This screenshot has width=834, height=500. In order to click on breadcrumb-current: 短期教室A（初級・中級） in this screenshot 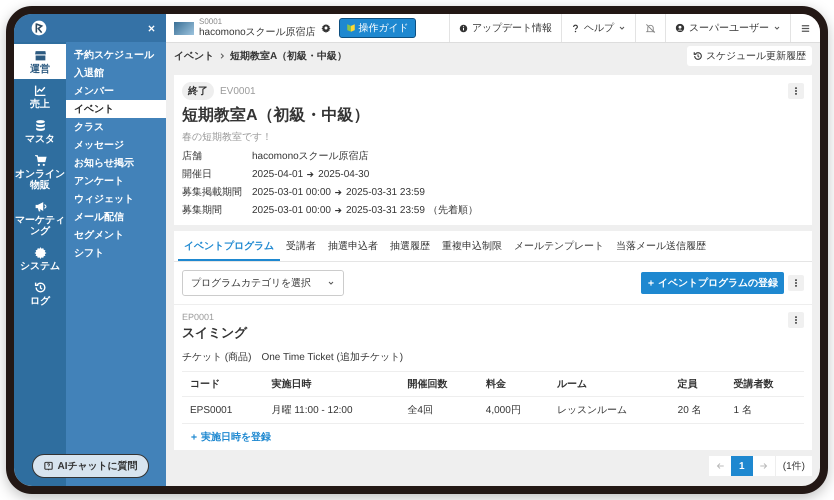, I will do `click(289, 56)`.